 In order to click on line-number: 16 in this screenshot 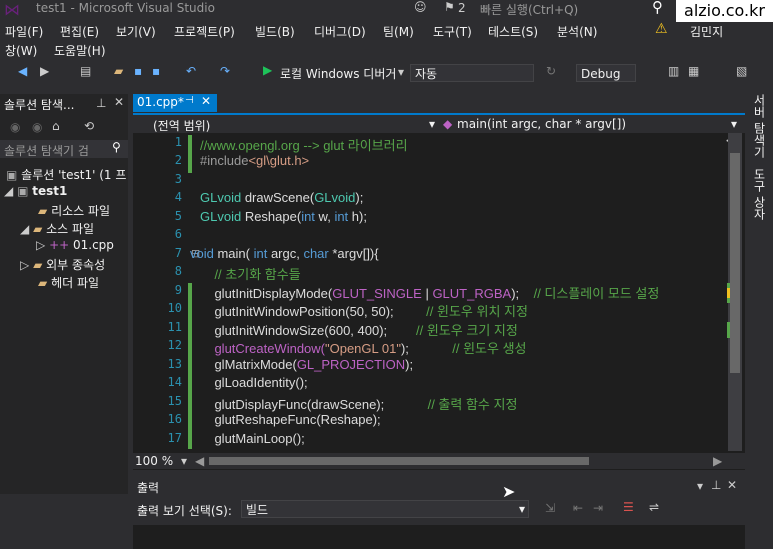, I will do `click(174, 419)`.